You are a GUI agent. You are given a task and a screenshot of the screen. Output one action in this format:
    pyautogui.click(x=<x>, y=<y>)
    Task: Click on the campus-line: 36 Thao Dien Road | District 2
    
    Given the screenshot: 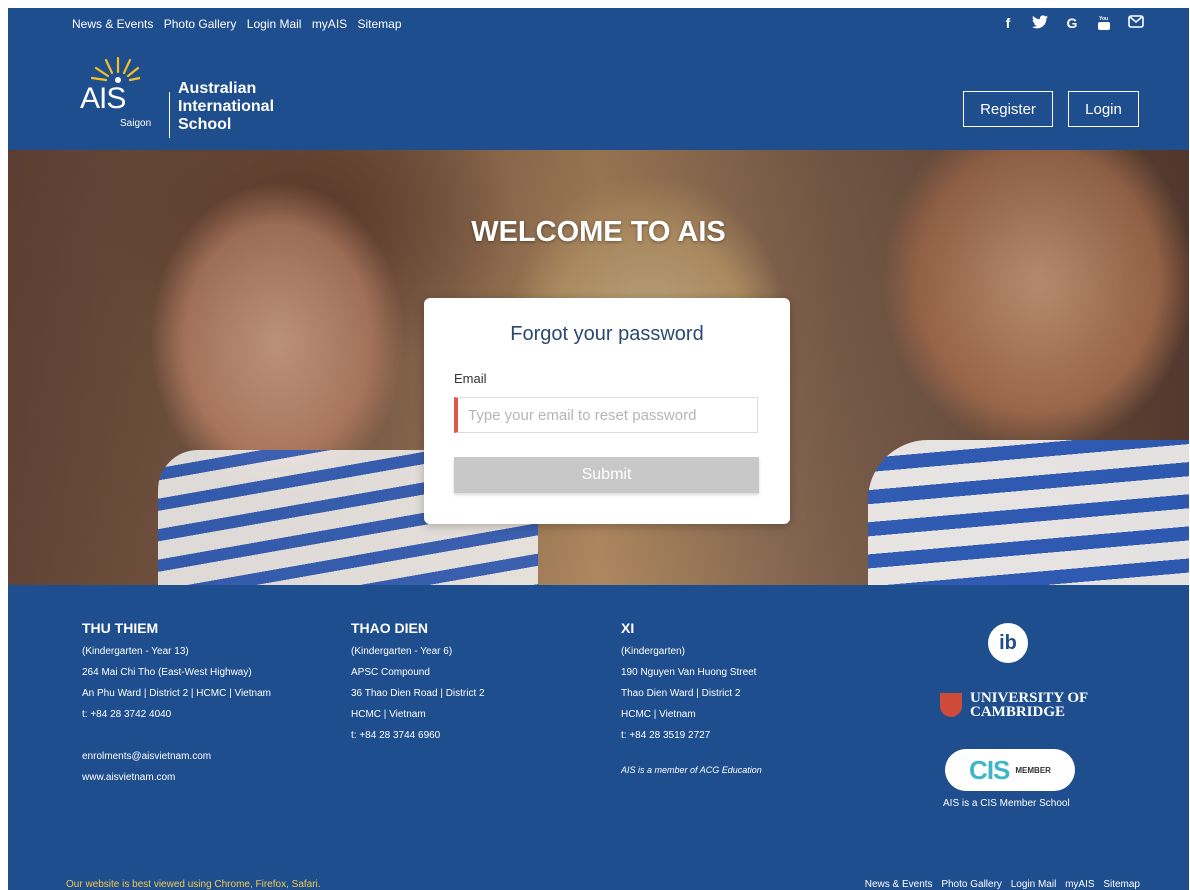 What is the action you would take?
    pyautogui.click(x=418, y=693)
    